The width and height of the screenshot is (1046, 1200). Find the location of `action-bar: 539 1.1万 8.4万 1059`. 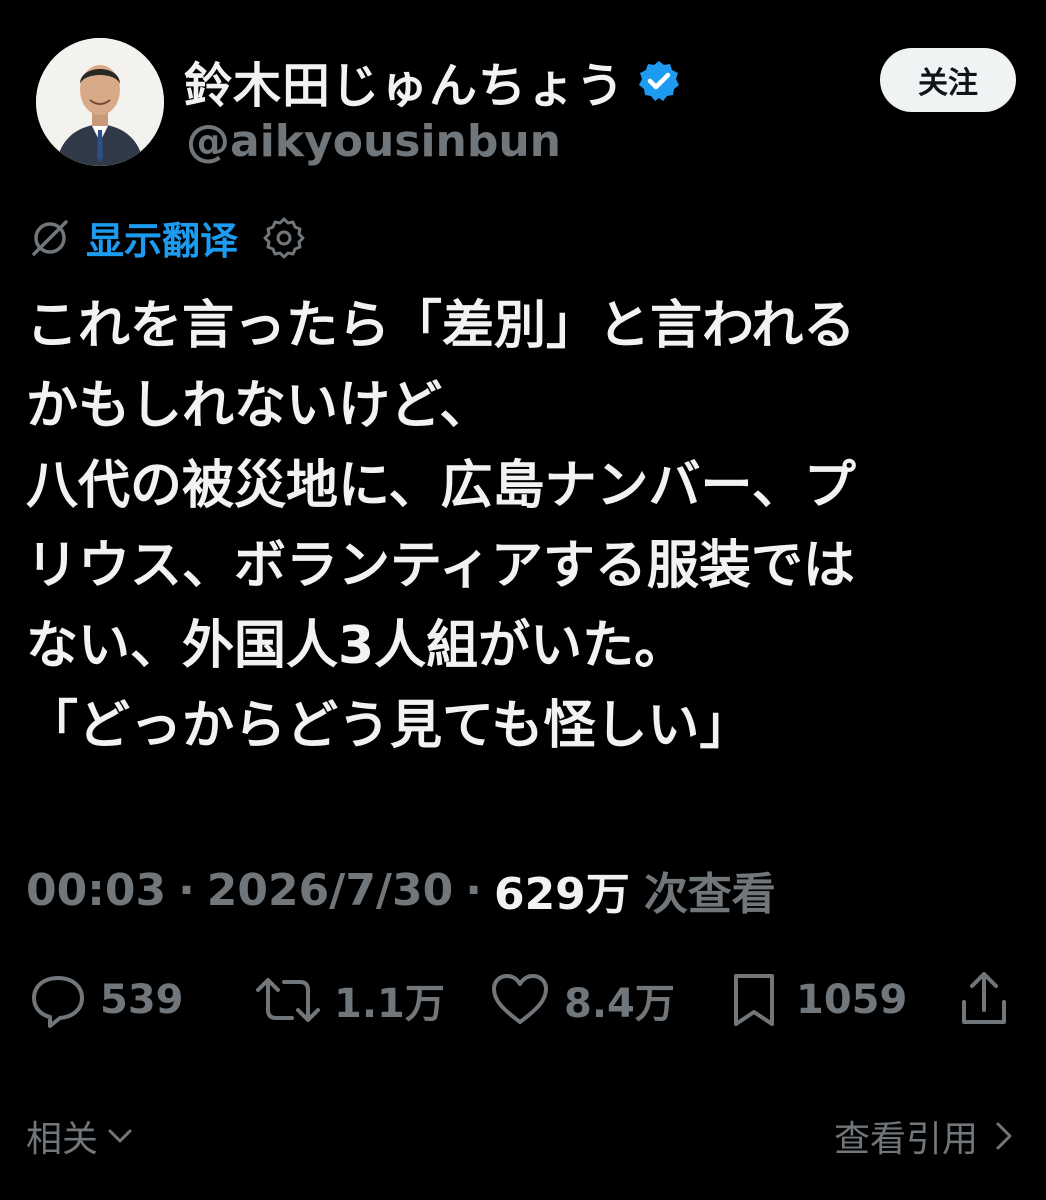

action-bar: 539 1.1万 8.4万 1059 is located at coordinates (524, 1005).